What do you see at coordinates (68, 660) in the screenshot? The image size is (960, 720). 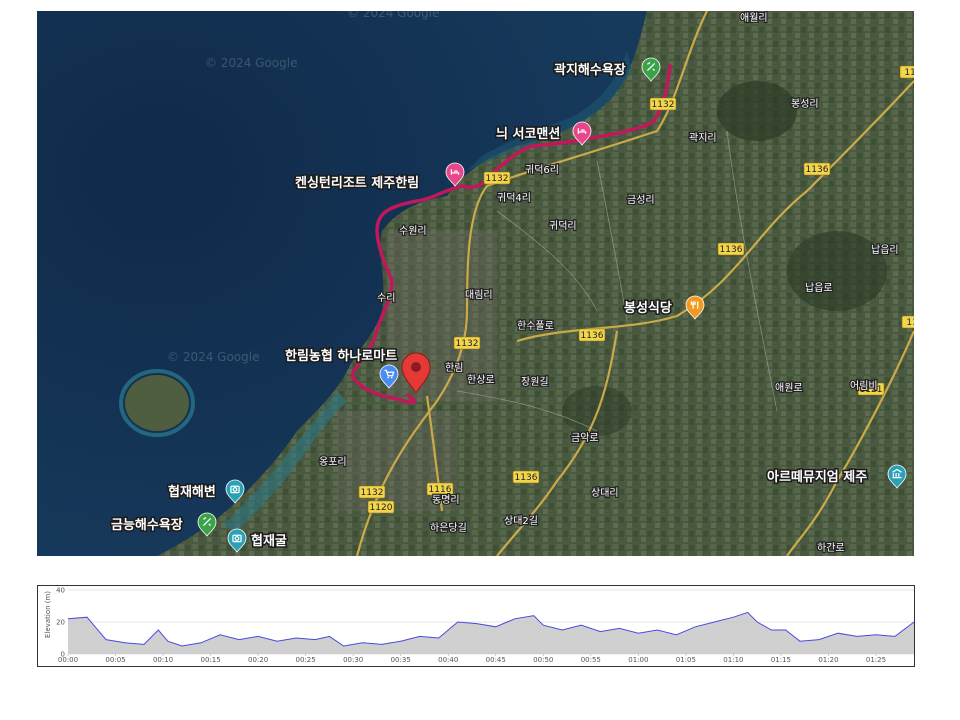 I see `x-tick-label: 00:00` at bounding box center [68, 660].